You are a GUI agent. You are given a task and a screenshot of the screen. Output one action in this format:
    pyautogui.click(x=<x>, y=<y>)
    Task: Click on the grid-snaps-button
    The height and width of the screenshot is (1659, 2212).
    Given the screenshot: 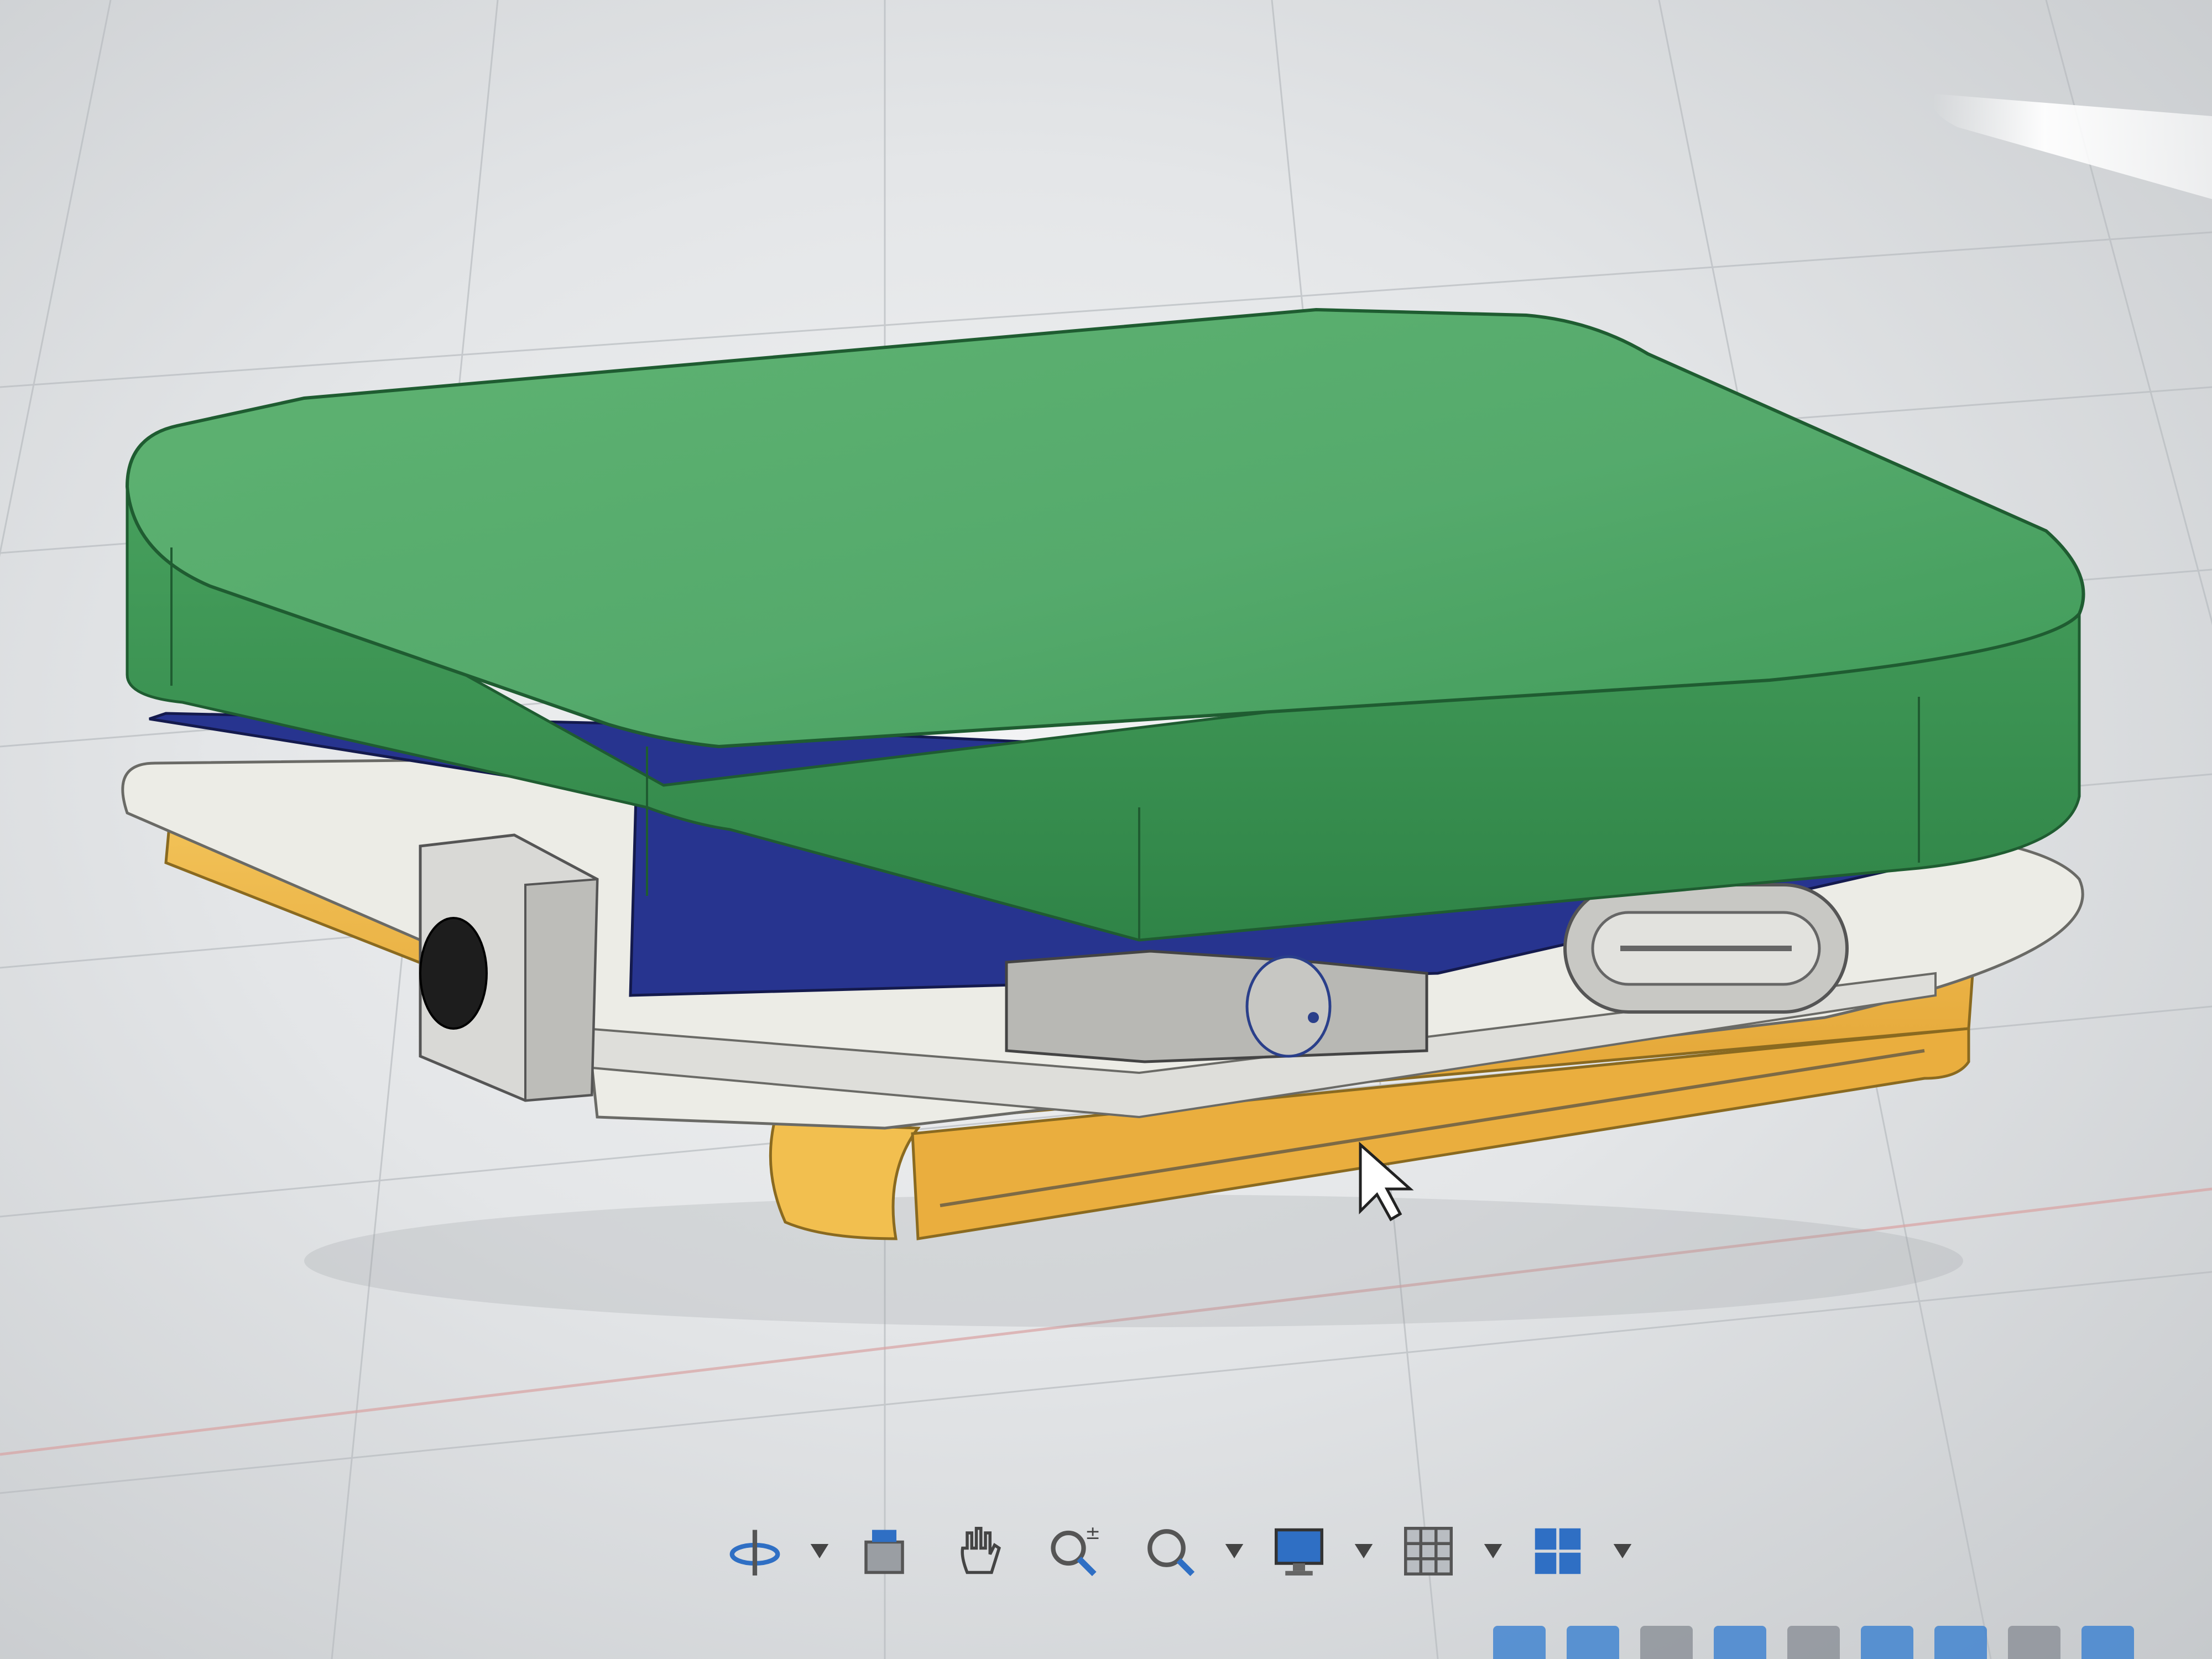 What is the action you would take?
    pyautogui.click(x=1429, y=1551)
    